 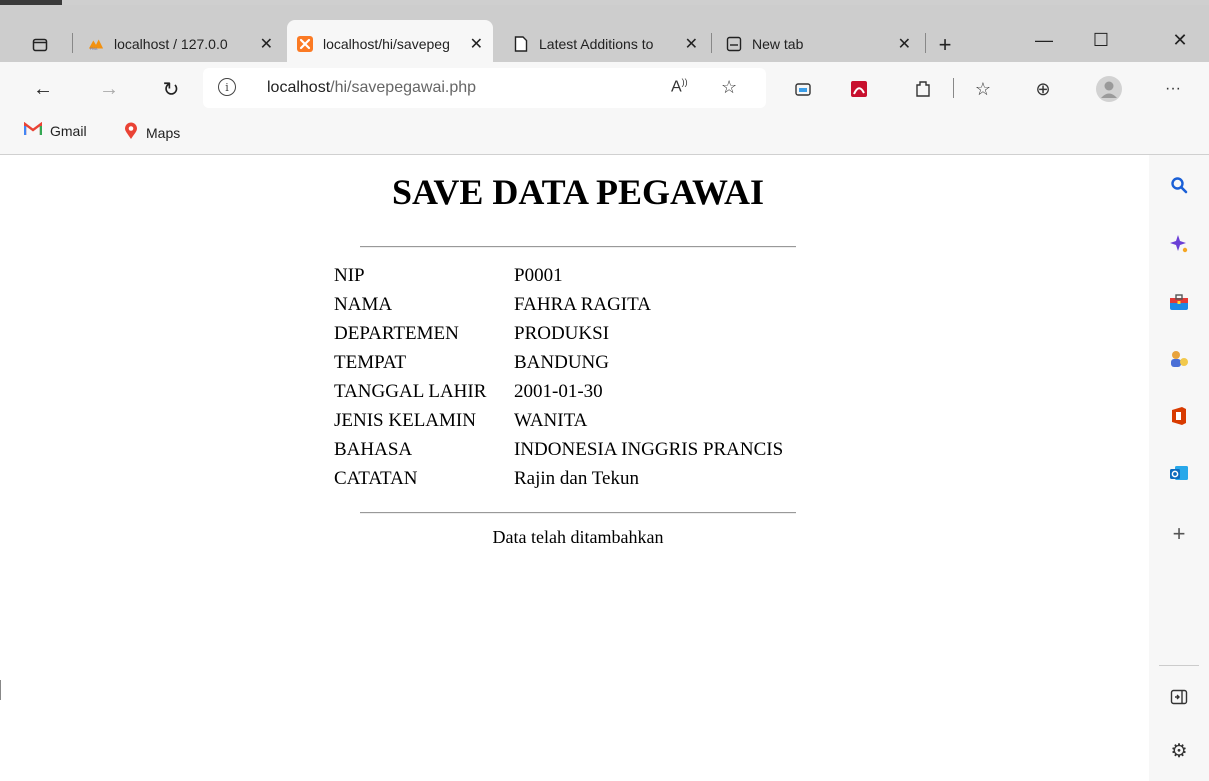 I want to click on field-value: FAHRA RAGITA, so click(x=582, y=304).